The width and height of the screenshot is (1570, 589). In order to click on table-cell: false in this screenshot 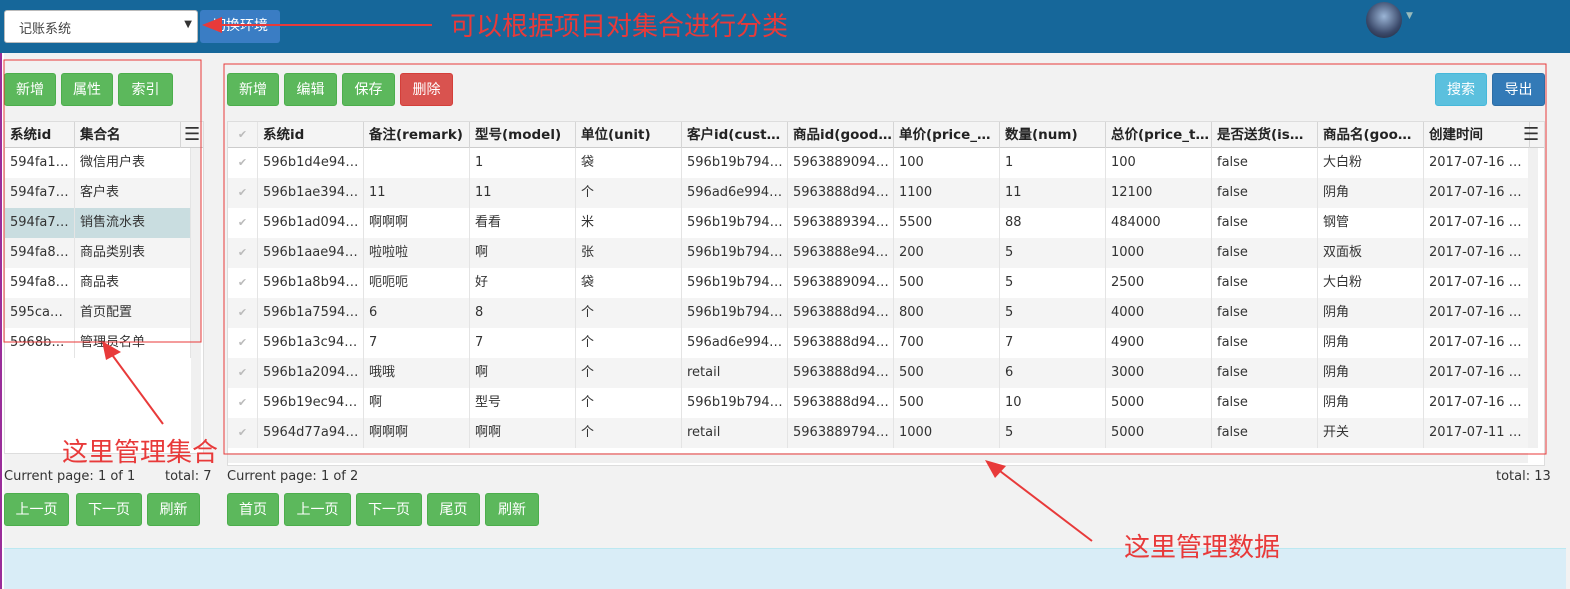, I will do `click(1265, 403)`.